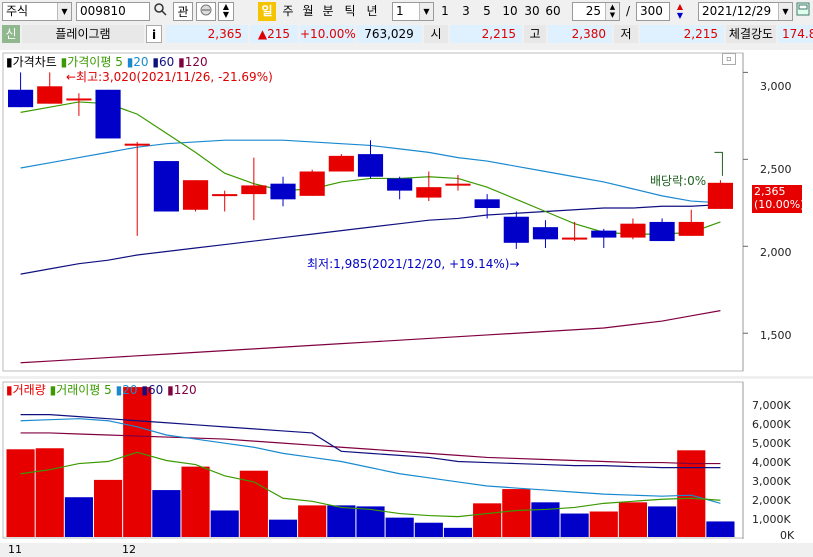 The width and height of the screenshot is (813, 557). I want to click on recent-icon, so click(206, 11).